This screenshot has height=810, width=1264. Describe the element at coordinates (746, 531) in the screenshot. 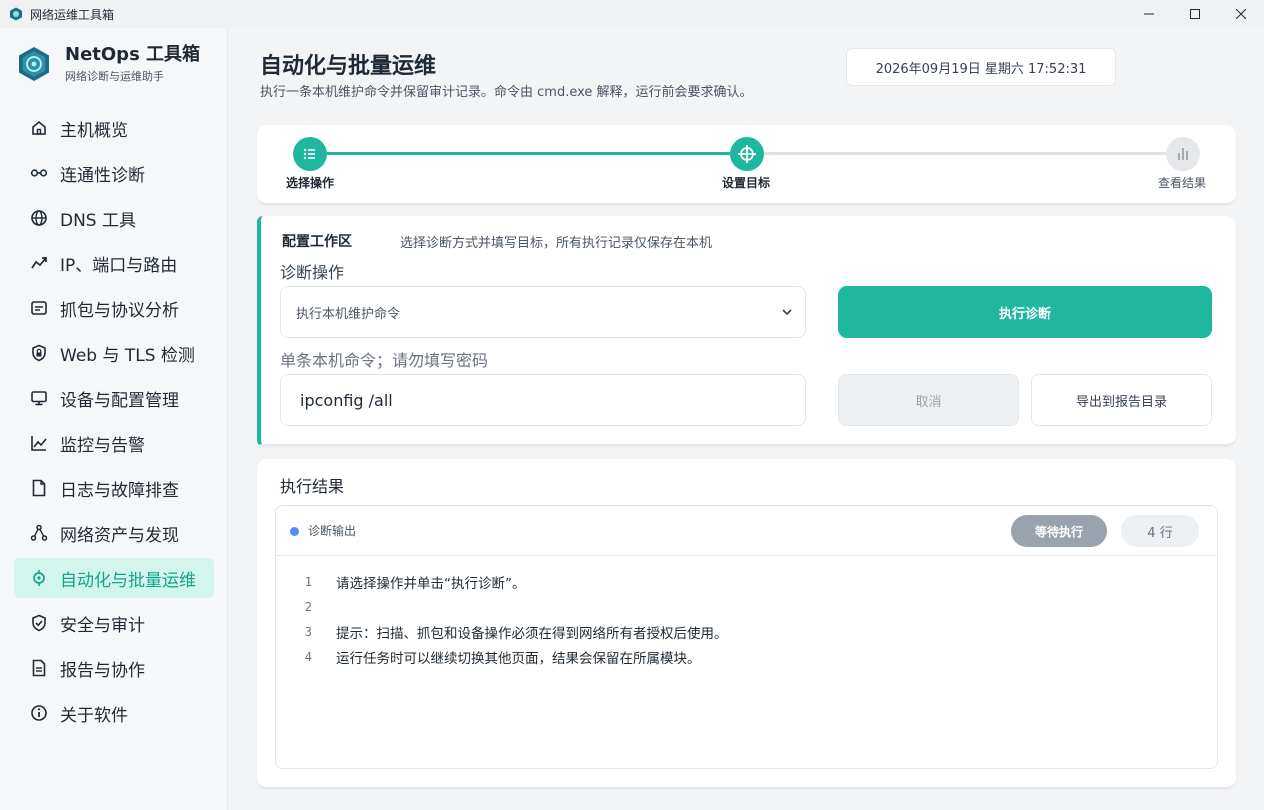

I see `output-header: 诊断输出 等待执行 4 行` at that location.